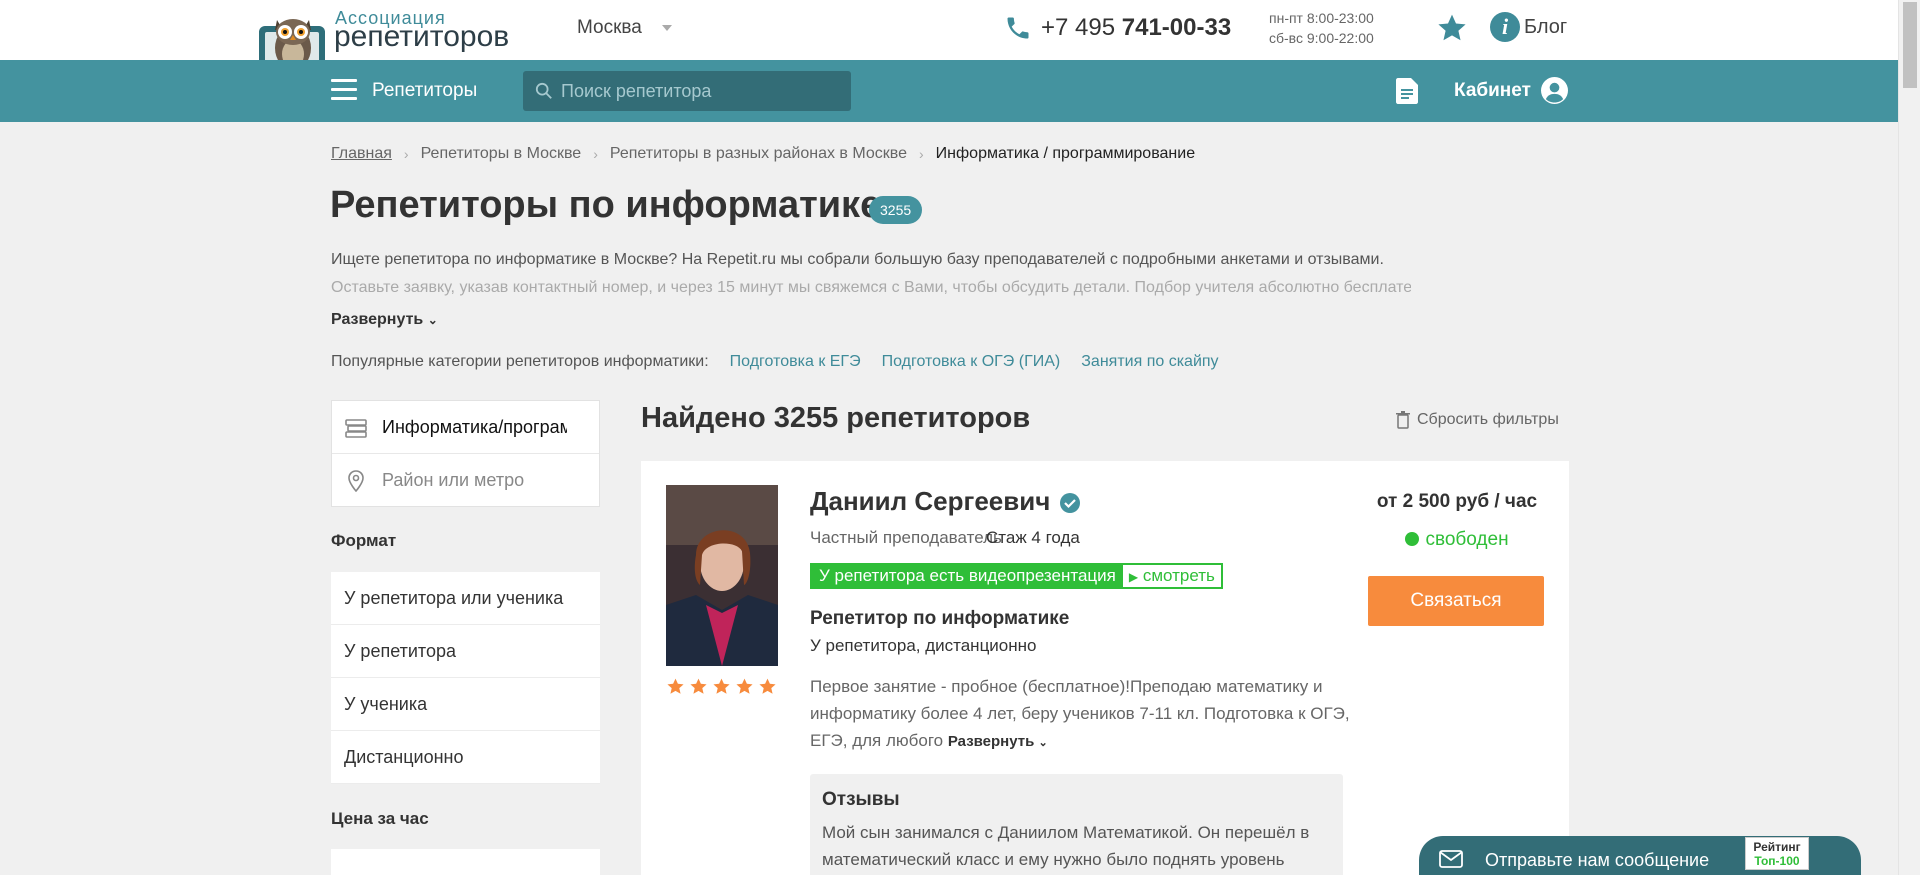 This screenshot has height=875, width=1920. What do you see at coordinates (609, 28) in the screenshot?
I see `city-selector: Москва` at bounding box center [609, 28].